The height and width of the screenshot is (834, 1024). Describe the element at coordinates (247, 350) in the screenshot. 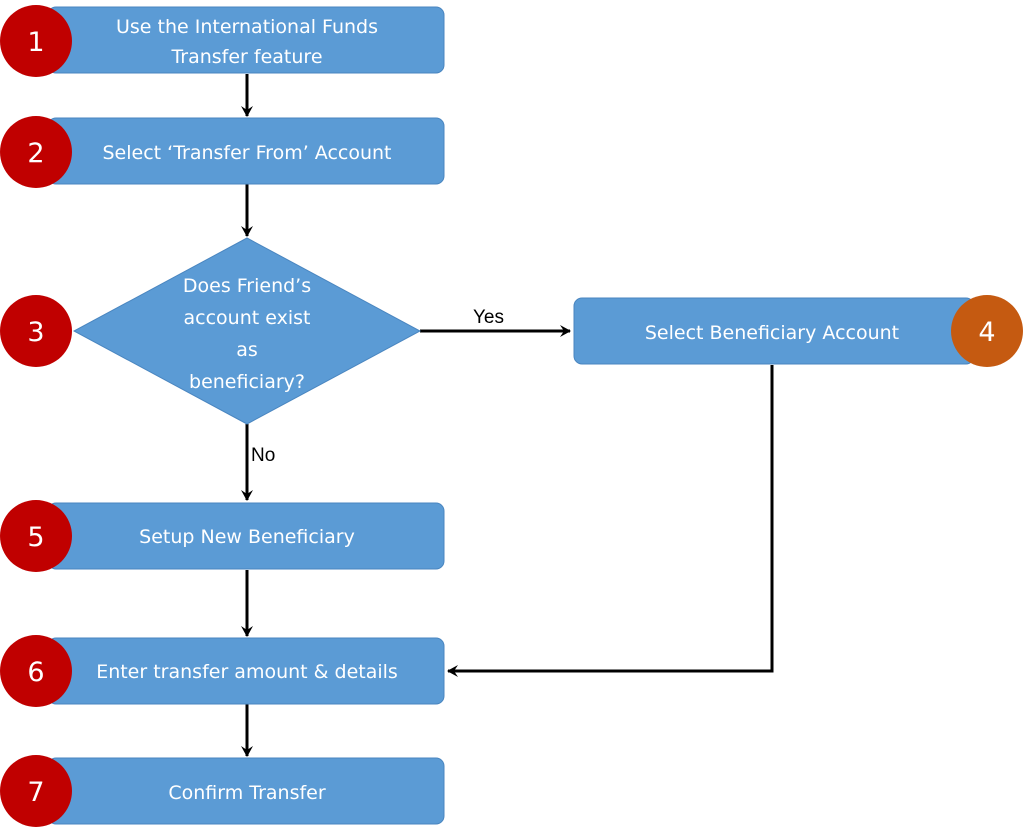

I see `step-3-label-line-3: as` at that location.